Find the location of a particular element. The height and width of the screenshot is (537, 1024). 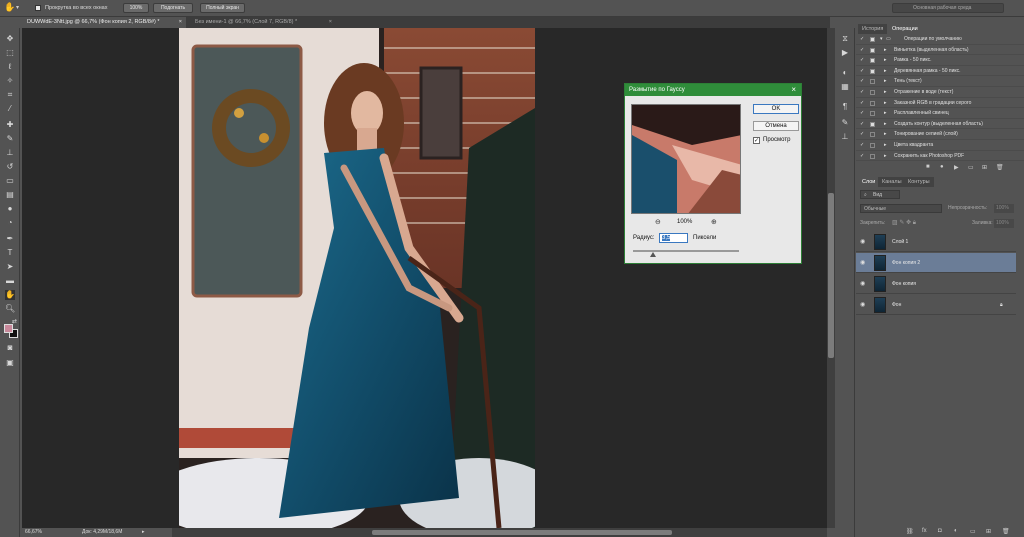

fx-icon: fx is located at coordinates (924, 531).